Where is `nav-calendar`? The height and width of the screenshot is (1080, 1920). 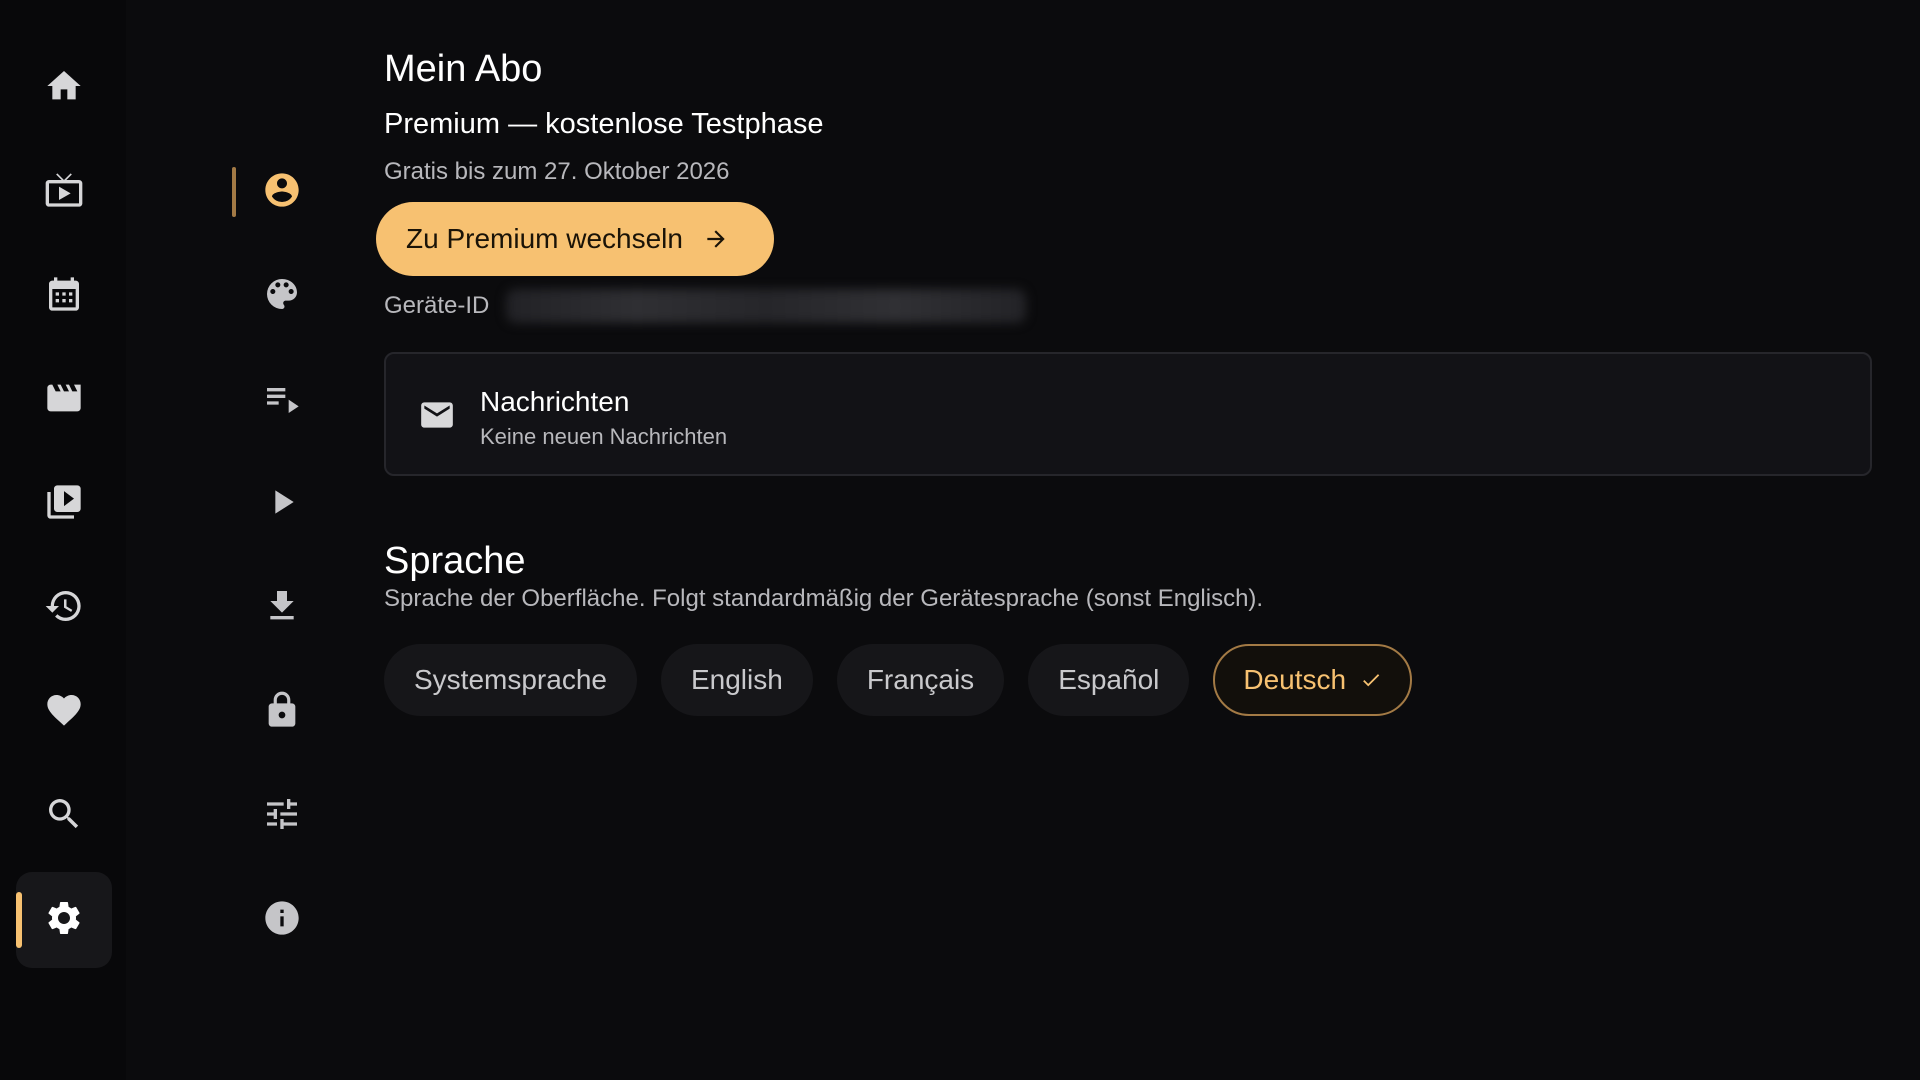
nav-calendar is located at coordinates (64, 296).